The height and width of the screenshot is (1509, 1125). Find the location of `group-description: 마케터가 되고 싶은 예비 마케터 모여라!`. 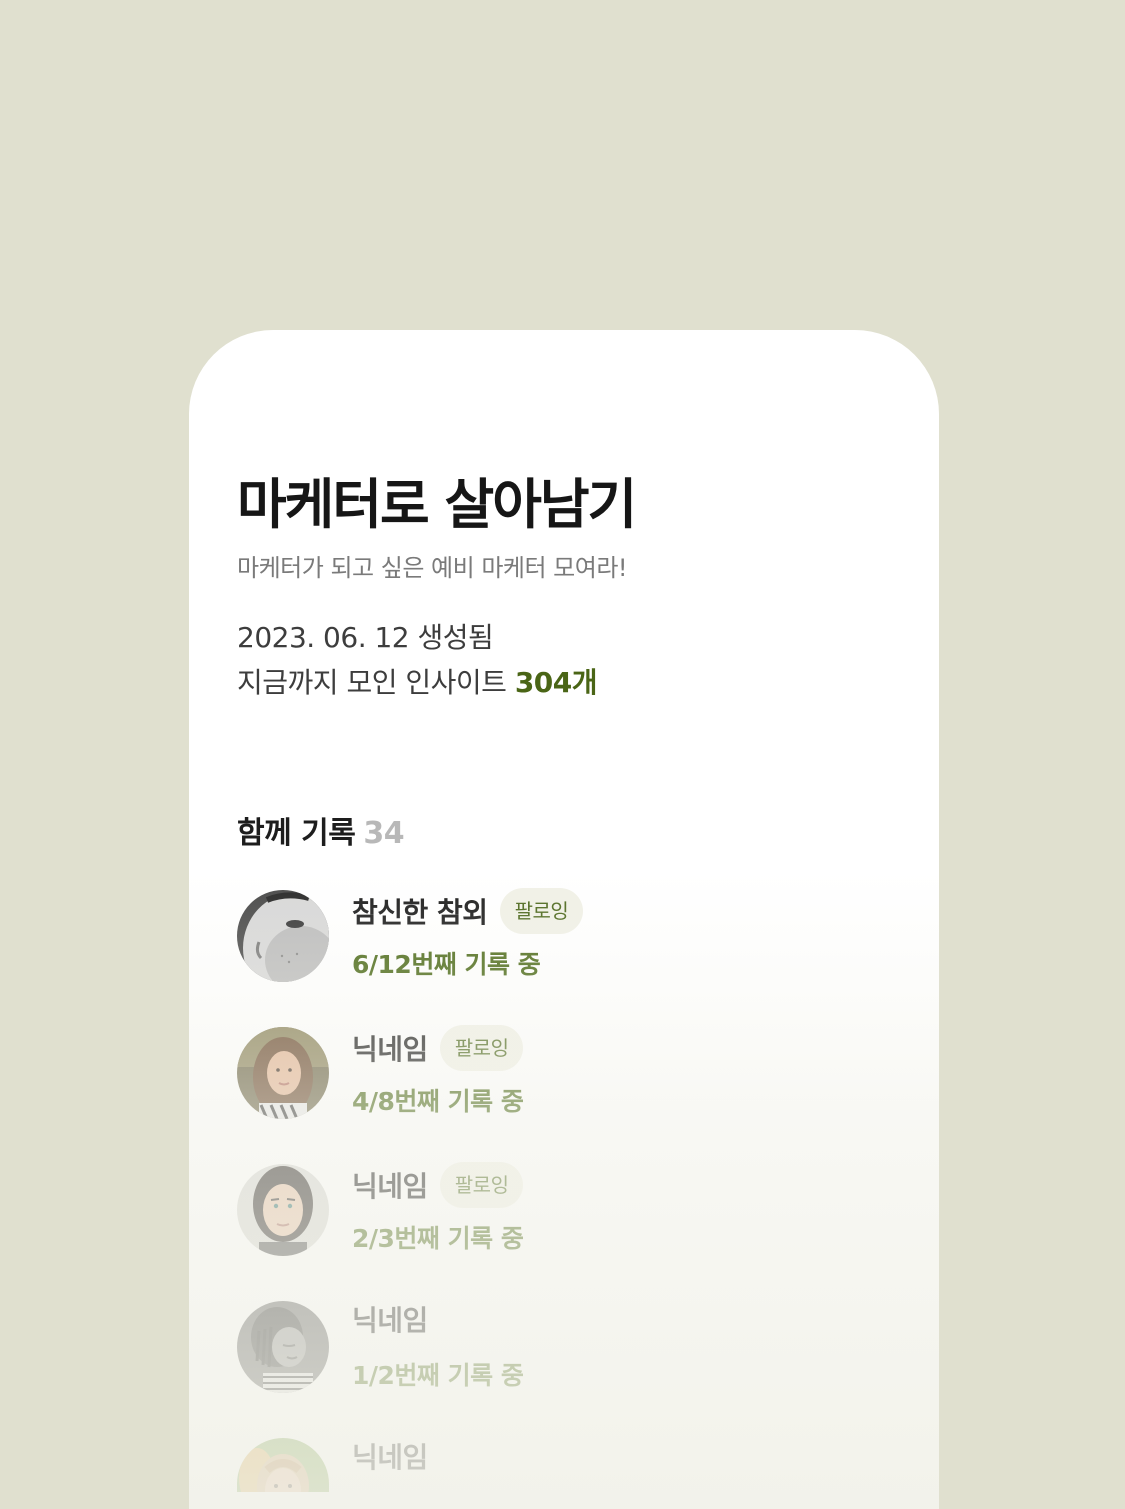

group-description: 마케터가 되고 싶은 예비 마케터 모여라! is located at coordinates (432, 568).